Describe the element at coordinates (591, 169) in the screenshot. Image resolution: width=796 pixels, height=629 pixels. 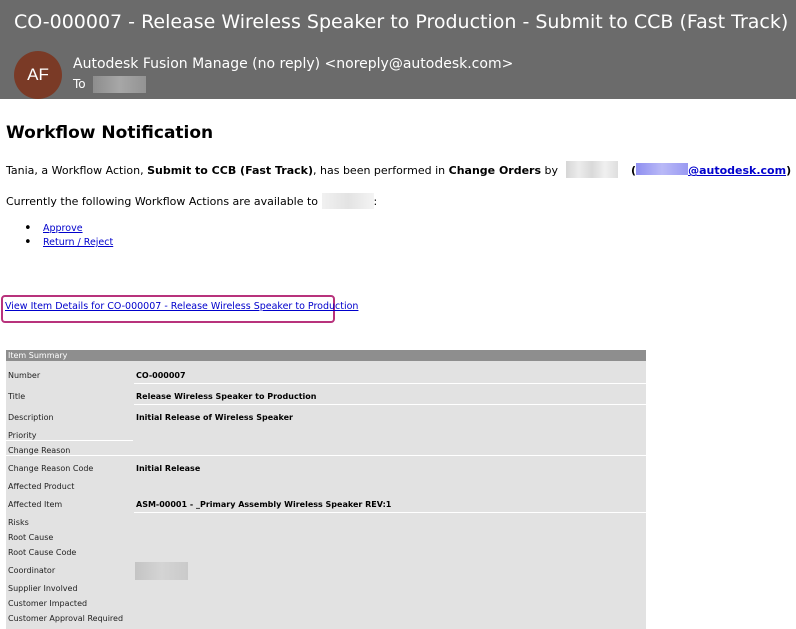
I see `performer-name-redacted` at that location.